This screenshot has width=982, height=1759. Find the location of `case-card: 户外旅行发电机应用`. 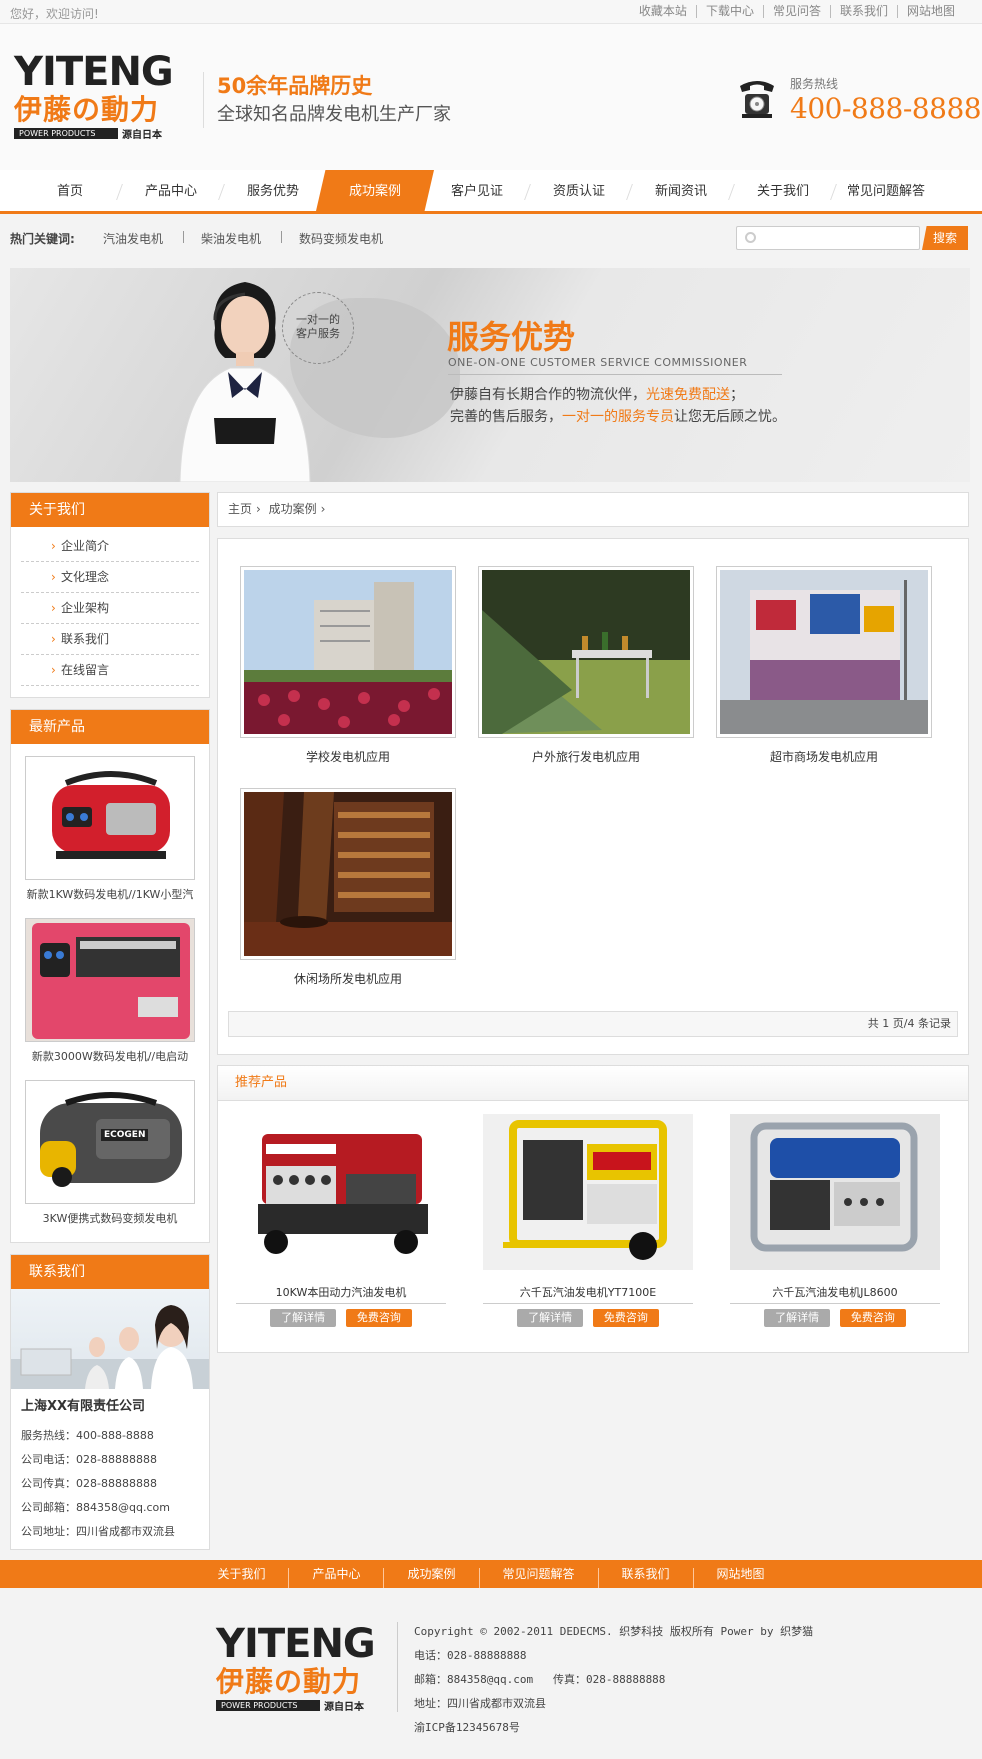

case-card: 户外旅行发电机应用 is located at coordinates (586, 665).